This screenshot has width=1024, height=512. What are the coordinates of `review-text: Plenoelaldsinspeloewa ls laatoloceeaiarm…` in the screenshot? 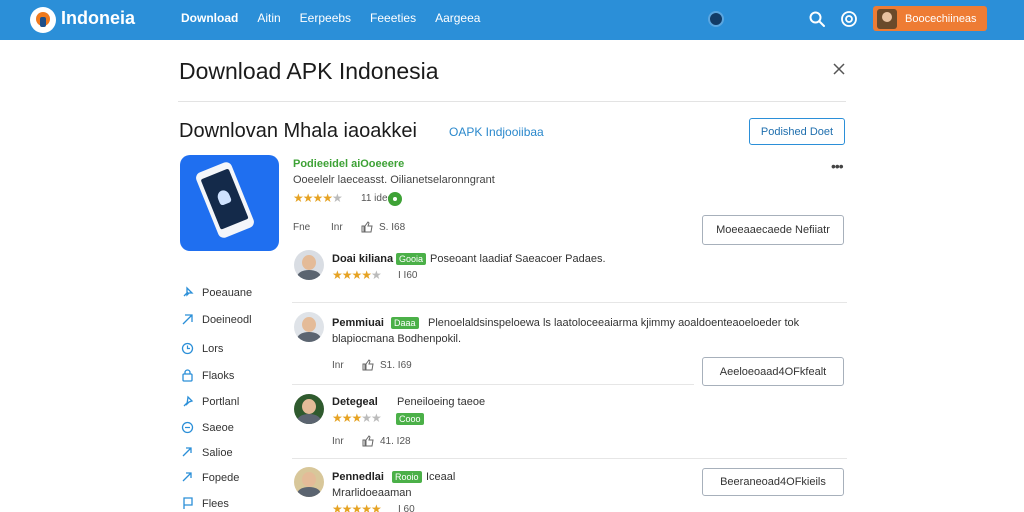 It's located at (614, 323).